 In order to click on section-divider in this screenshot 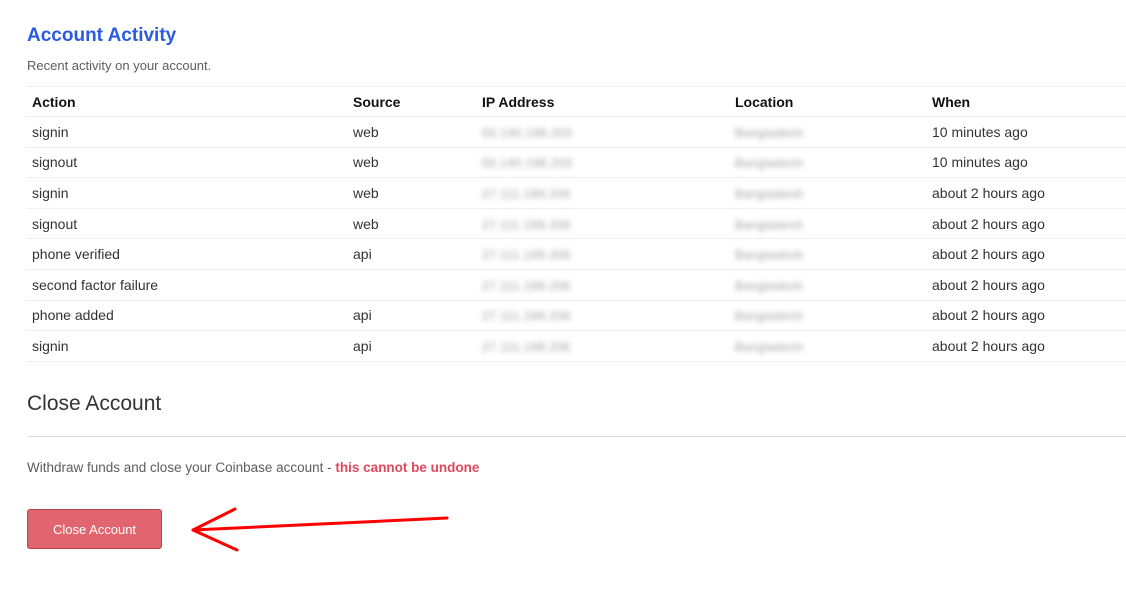, I will do `click(576, 436)`.